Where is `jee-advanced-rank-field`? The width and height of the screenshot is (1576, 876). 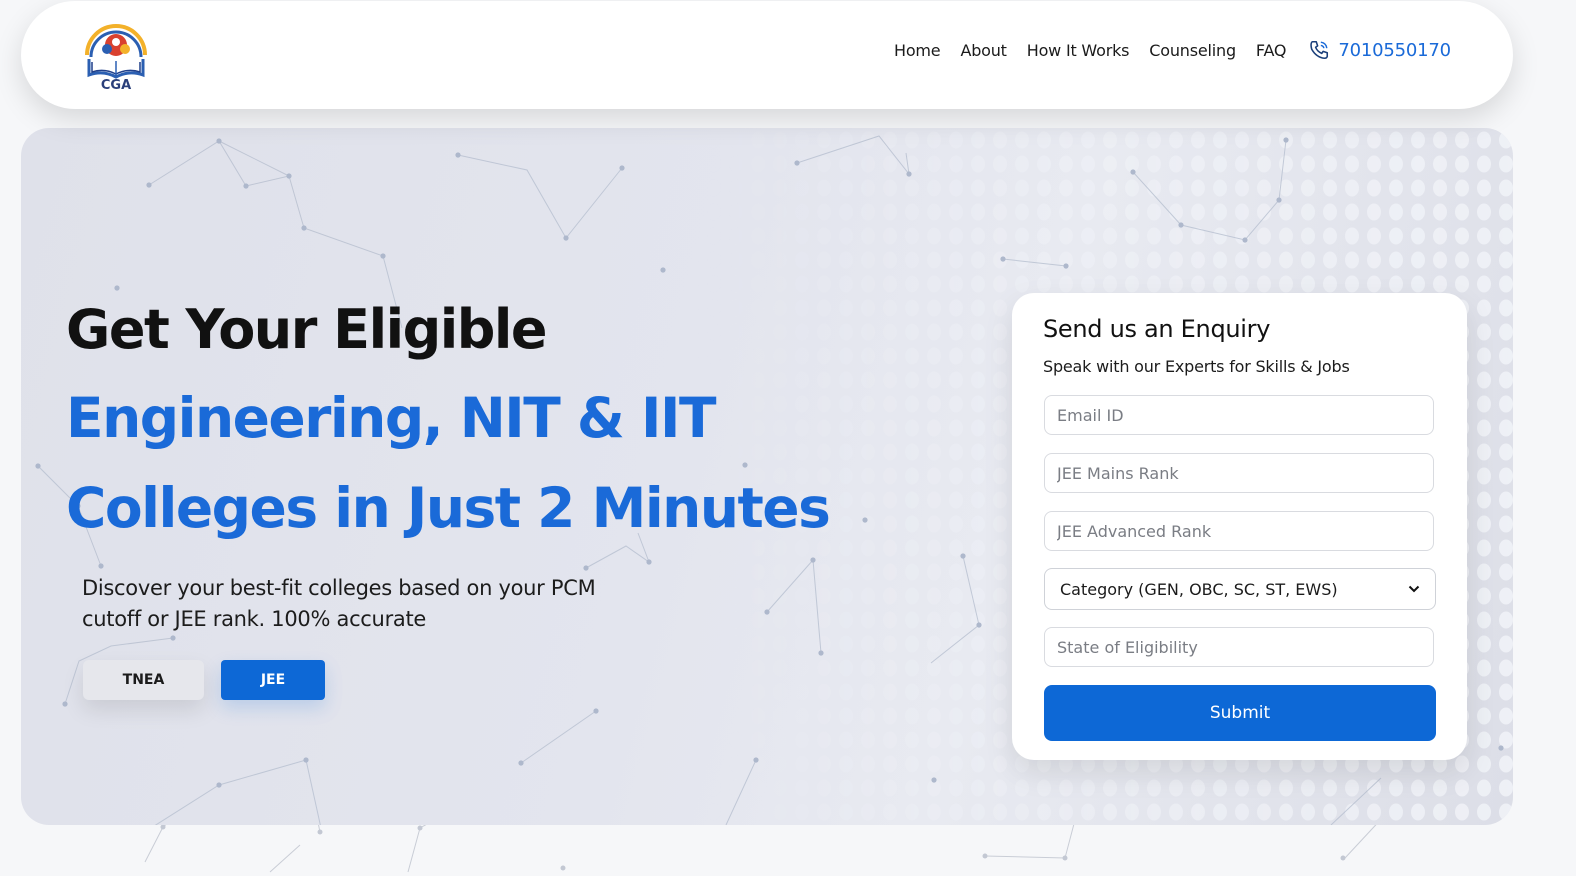
jee-advanced-rank-field is located at coordinates (1239, 531).